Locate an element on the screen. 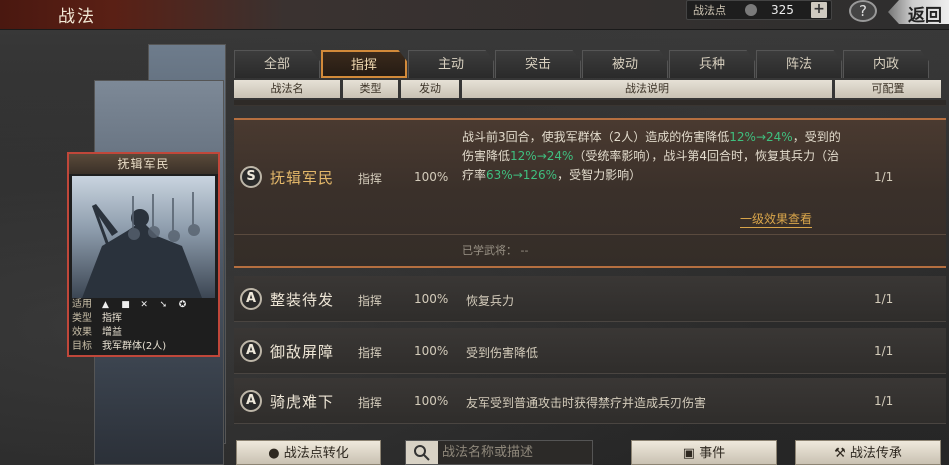 The image size is (949, 465). events-button: ▣ 事件 is located at coordinates (704, 452).